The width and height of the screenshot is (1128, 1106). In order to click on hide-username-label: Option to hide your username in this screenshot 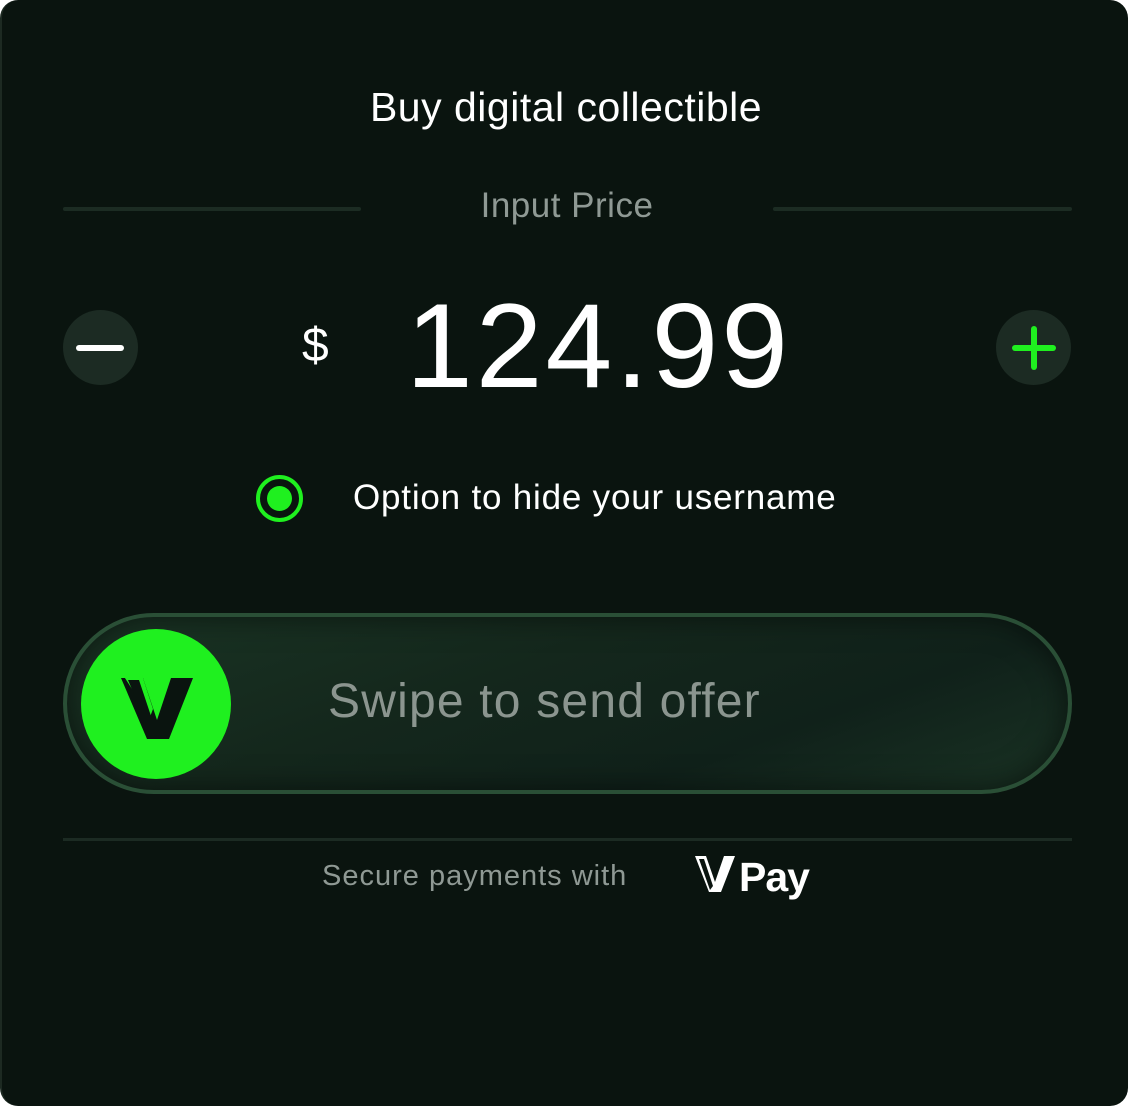, I will do `click(595, 498)`.